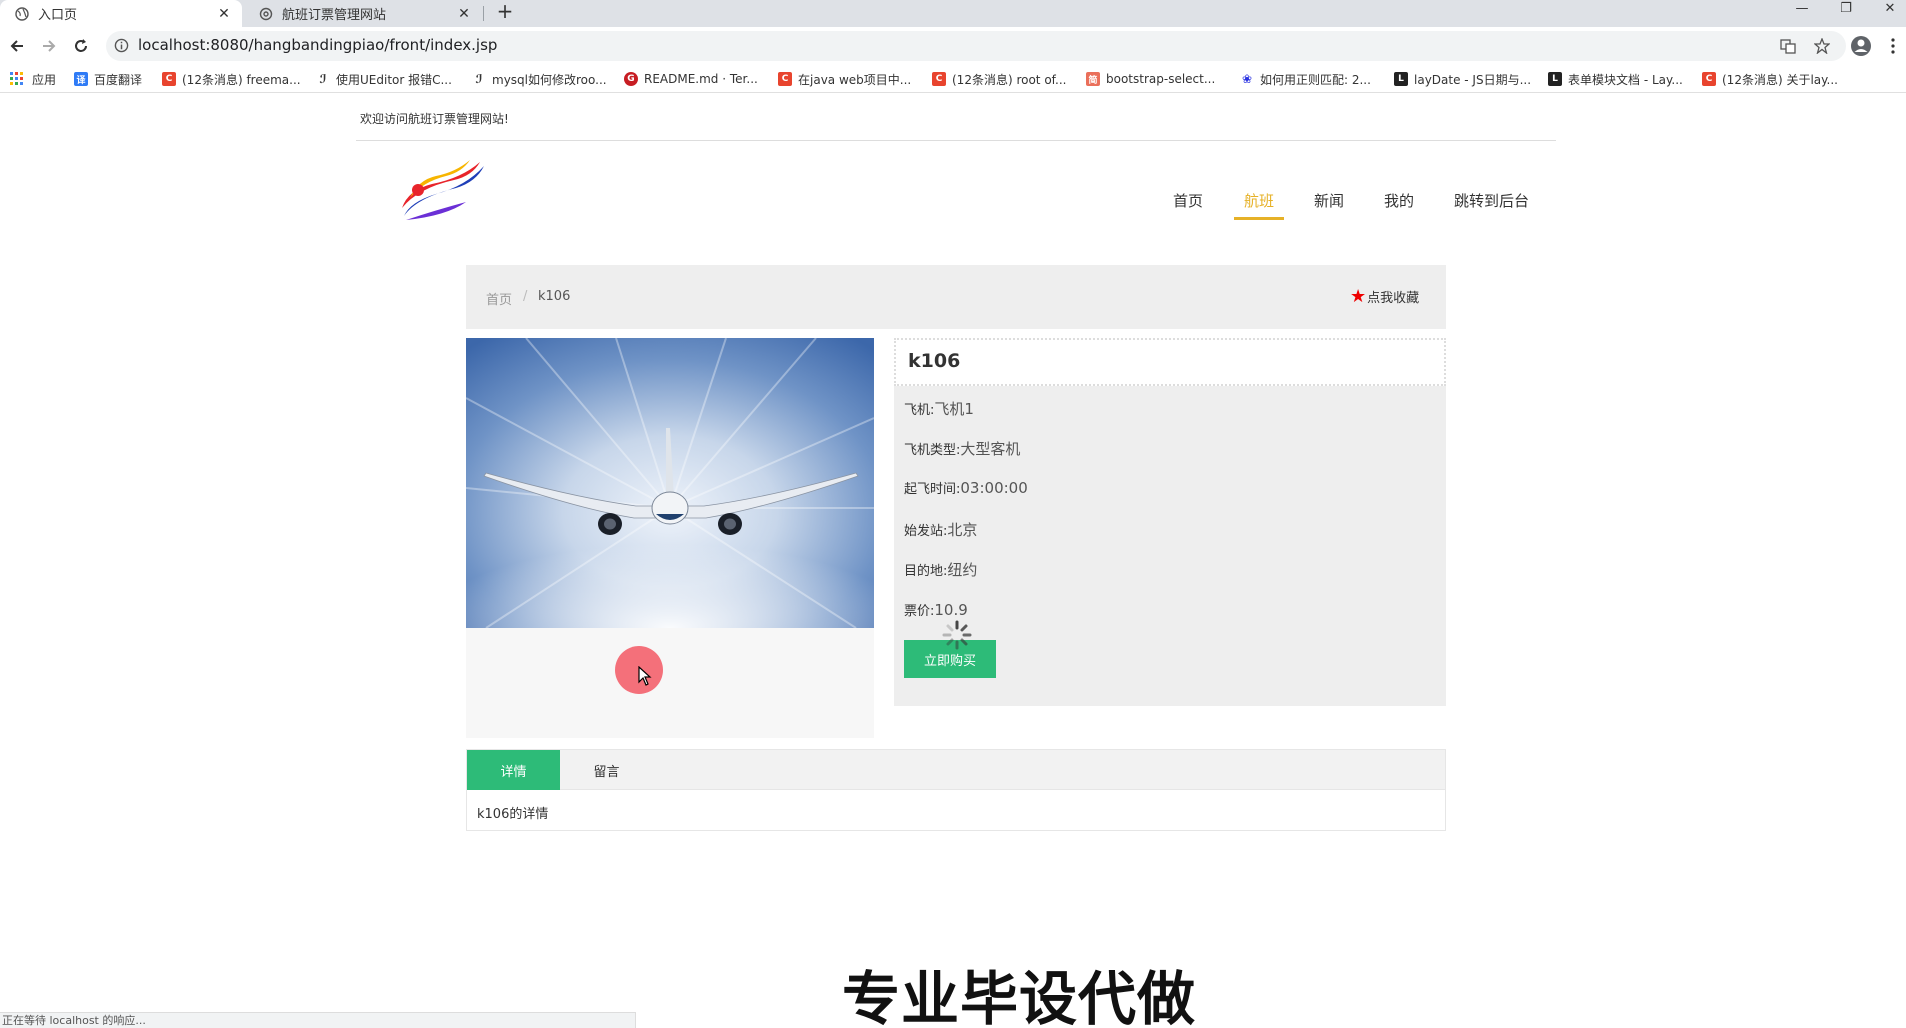  Describe the element at coordinates (22, 14) in the screenshot. I see `globe-icon` at that location.